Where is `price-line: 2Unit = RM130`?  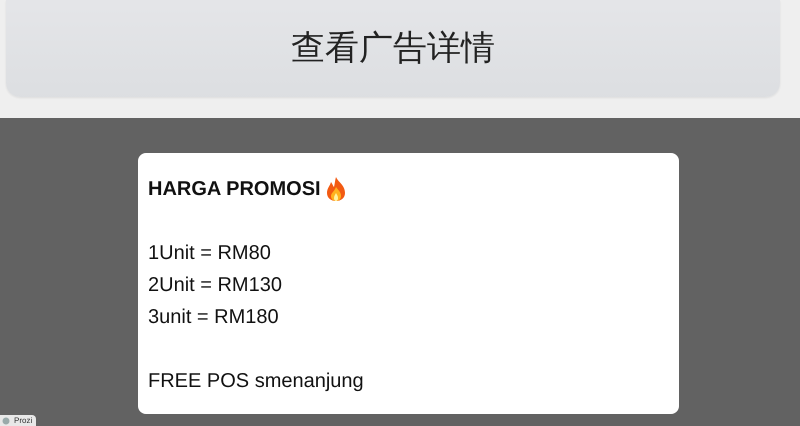
price-line: 2Unit = RM130 is located at coordinates (215, 285).